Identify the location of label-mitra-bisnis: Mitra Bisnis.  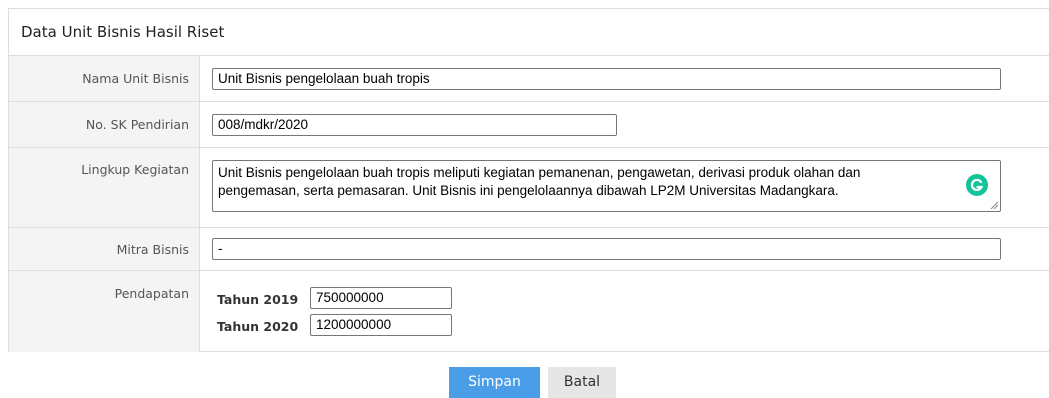
(104, 249).